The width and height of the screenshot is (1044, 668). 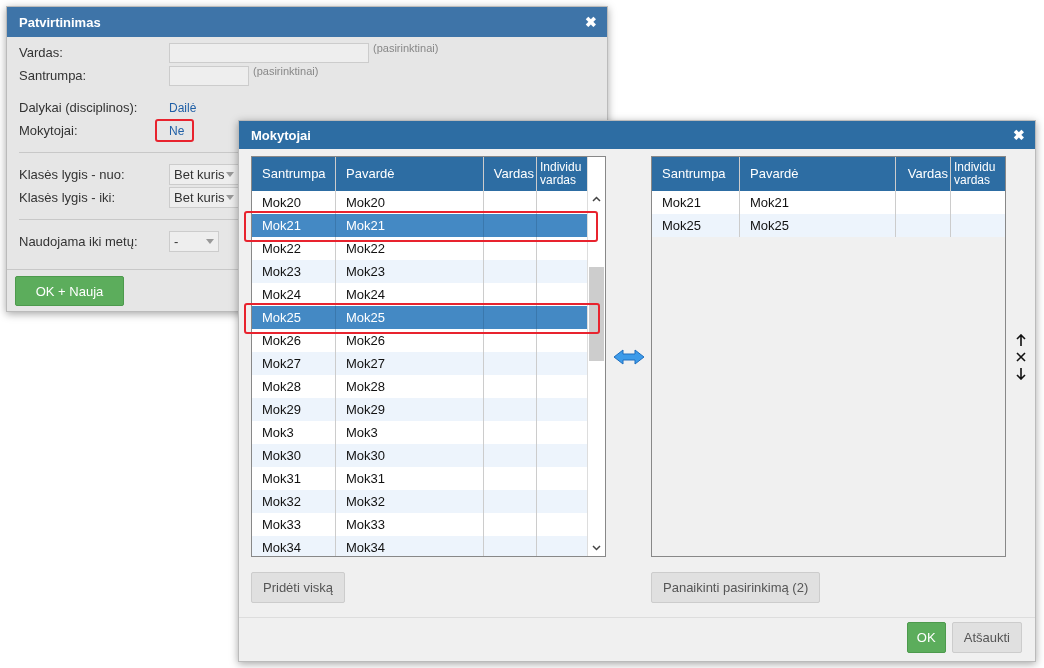 What do you see at coordinates (419, 271) in the screenshot?
I see `table-row: Mok23 Mok23` at bounding box center [419, 271].